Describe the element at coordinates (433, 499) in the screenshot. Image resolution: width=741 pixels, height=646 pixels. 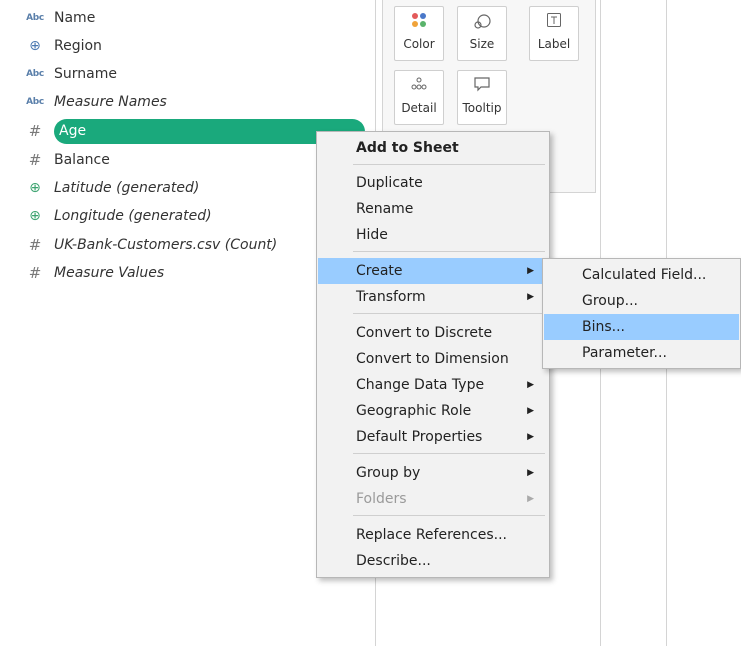
I see `menu-item-folders: Folders ▶` at that location.